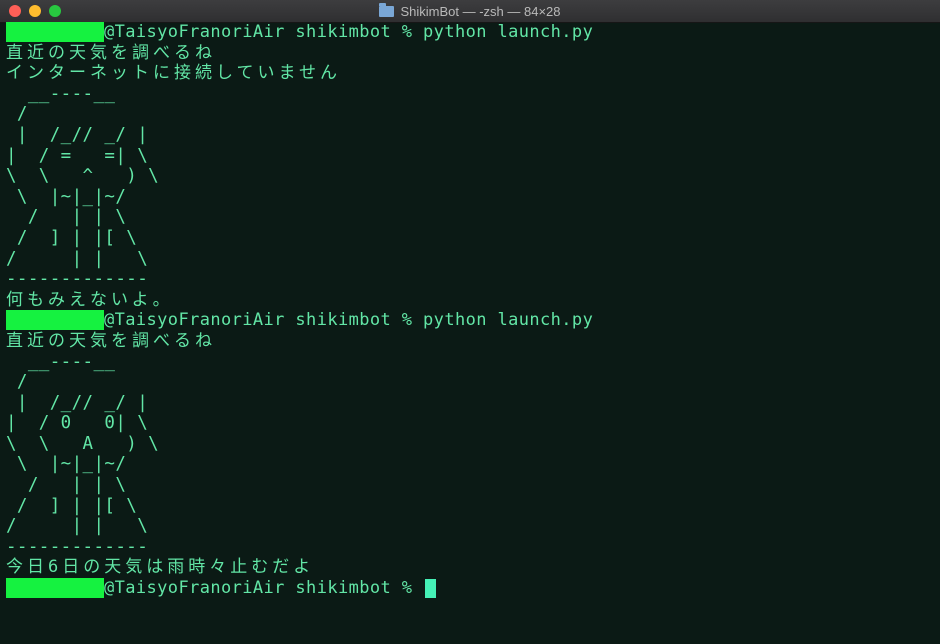 Image resolution: width=940 pixels, height=644 pixels. What do you see at coordinates (173, 73) in the screenshot?
I see `output-line: インターネットに接続していません` at bounding box center [173, 73].